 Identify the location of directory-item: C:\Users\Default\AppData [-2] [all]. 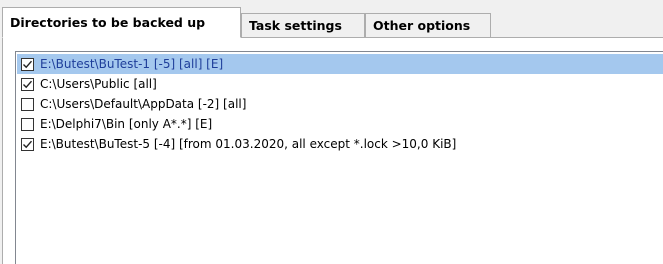
(340, 104).